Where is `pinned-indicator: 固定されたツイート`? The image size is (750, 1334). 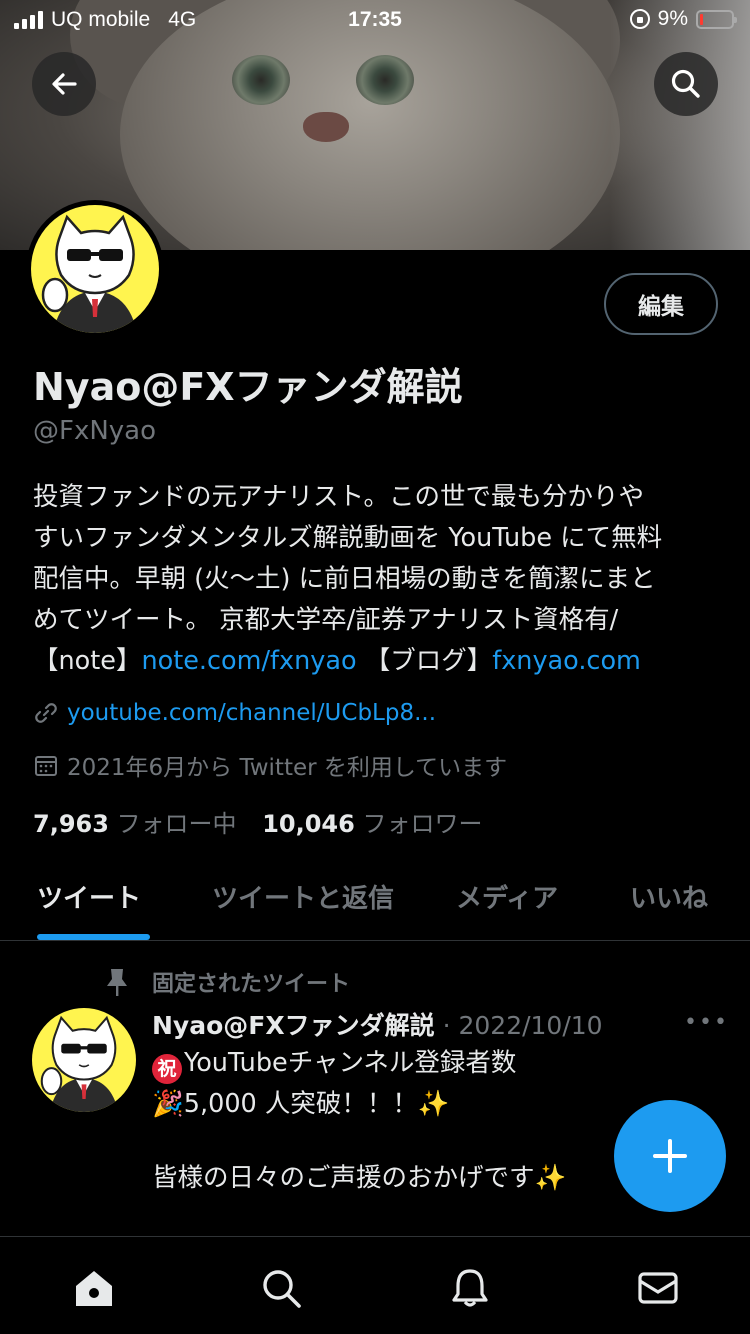 pinned-indicator: 固定されたツイート is located at coordinates (227, 982).